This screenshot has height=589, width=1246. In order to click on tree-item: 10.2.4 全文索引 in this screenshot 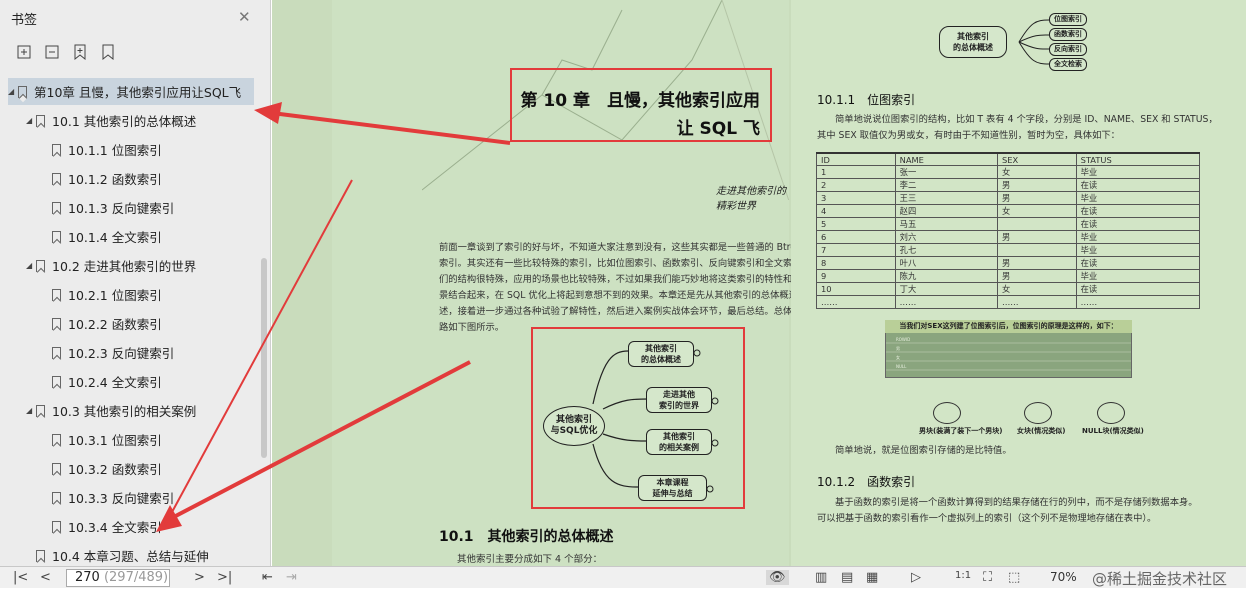, I will do `click(107, 381)`.